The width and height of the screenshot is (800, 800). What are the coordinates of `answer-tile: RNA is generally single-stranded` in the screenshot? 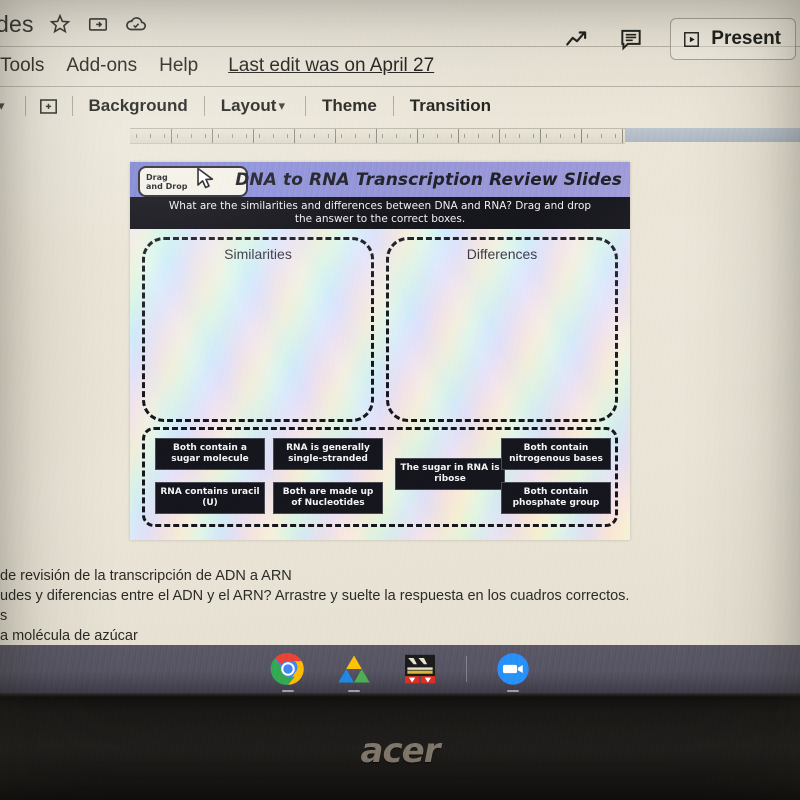 It's located at (328, 454).